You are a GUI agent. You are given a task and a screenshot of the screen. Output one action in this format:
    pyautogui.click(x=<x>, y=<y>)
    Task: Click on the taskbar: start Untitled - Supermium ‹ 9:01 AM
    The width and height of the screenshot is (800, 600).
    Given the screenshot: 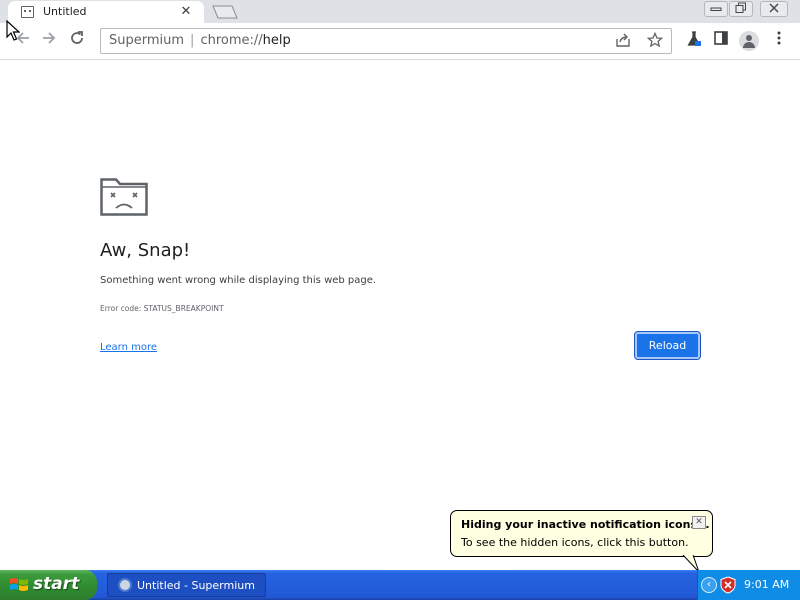 What is the action you would take?
    pyautogui.click(x=400, y=585)
    